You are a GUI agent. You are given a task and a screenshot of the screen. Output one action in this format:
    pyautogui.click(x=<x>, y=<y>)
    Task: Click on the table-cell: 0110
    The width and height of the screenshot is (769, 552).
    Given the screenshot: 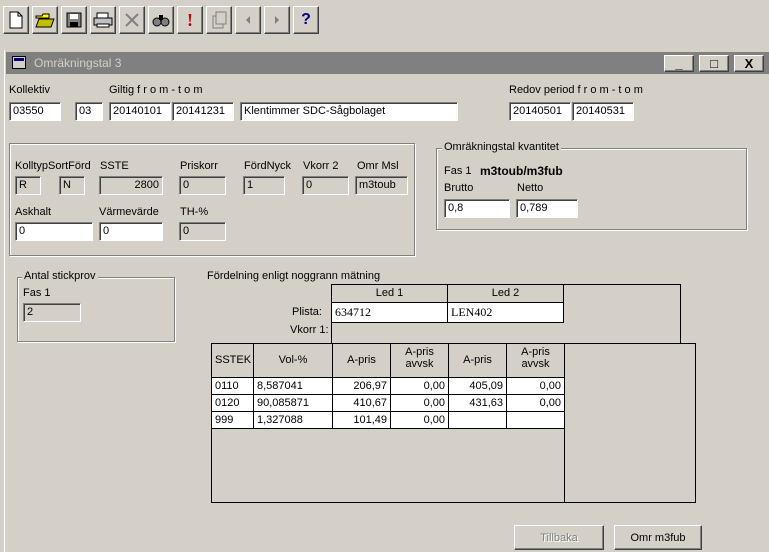 What is the action you would take?
    pyautogui.click(x=233, y=386)
    